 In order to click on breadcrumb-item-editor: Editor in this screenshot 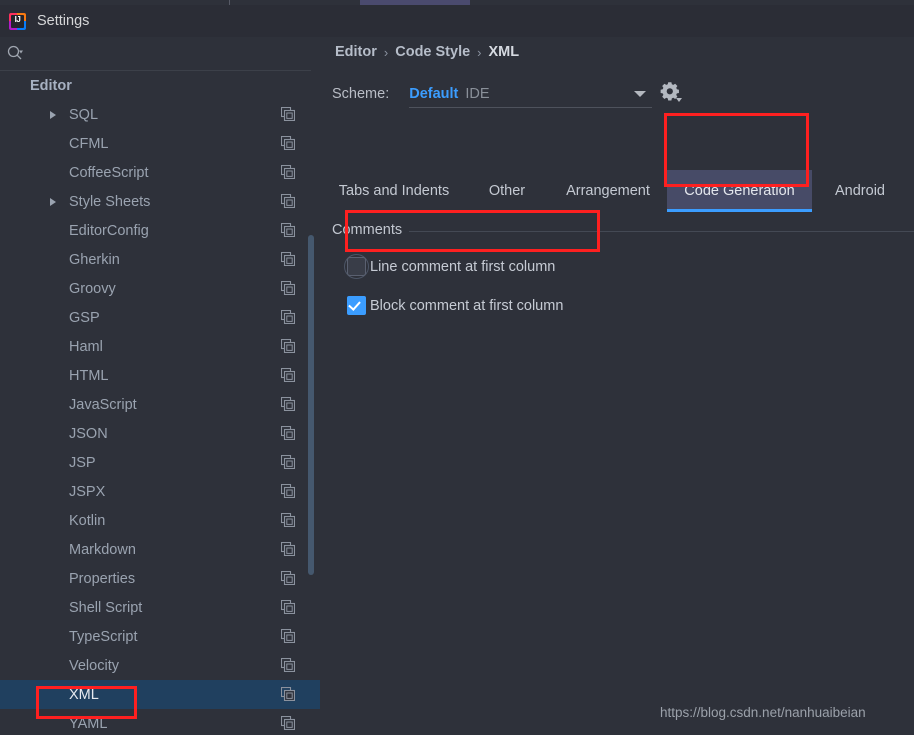, I will do `click(356, 52)`.